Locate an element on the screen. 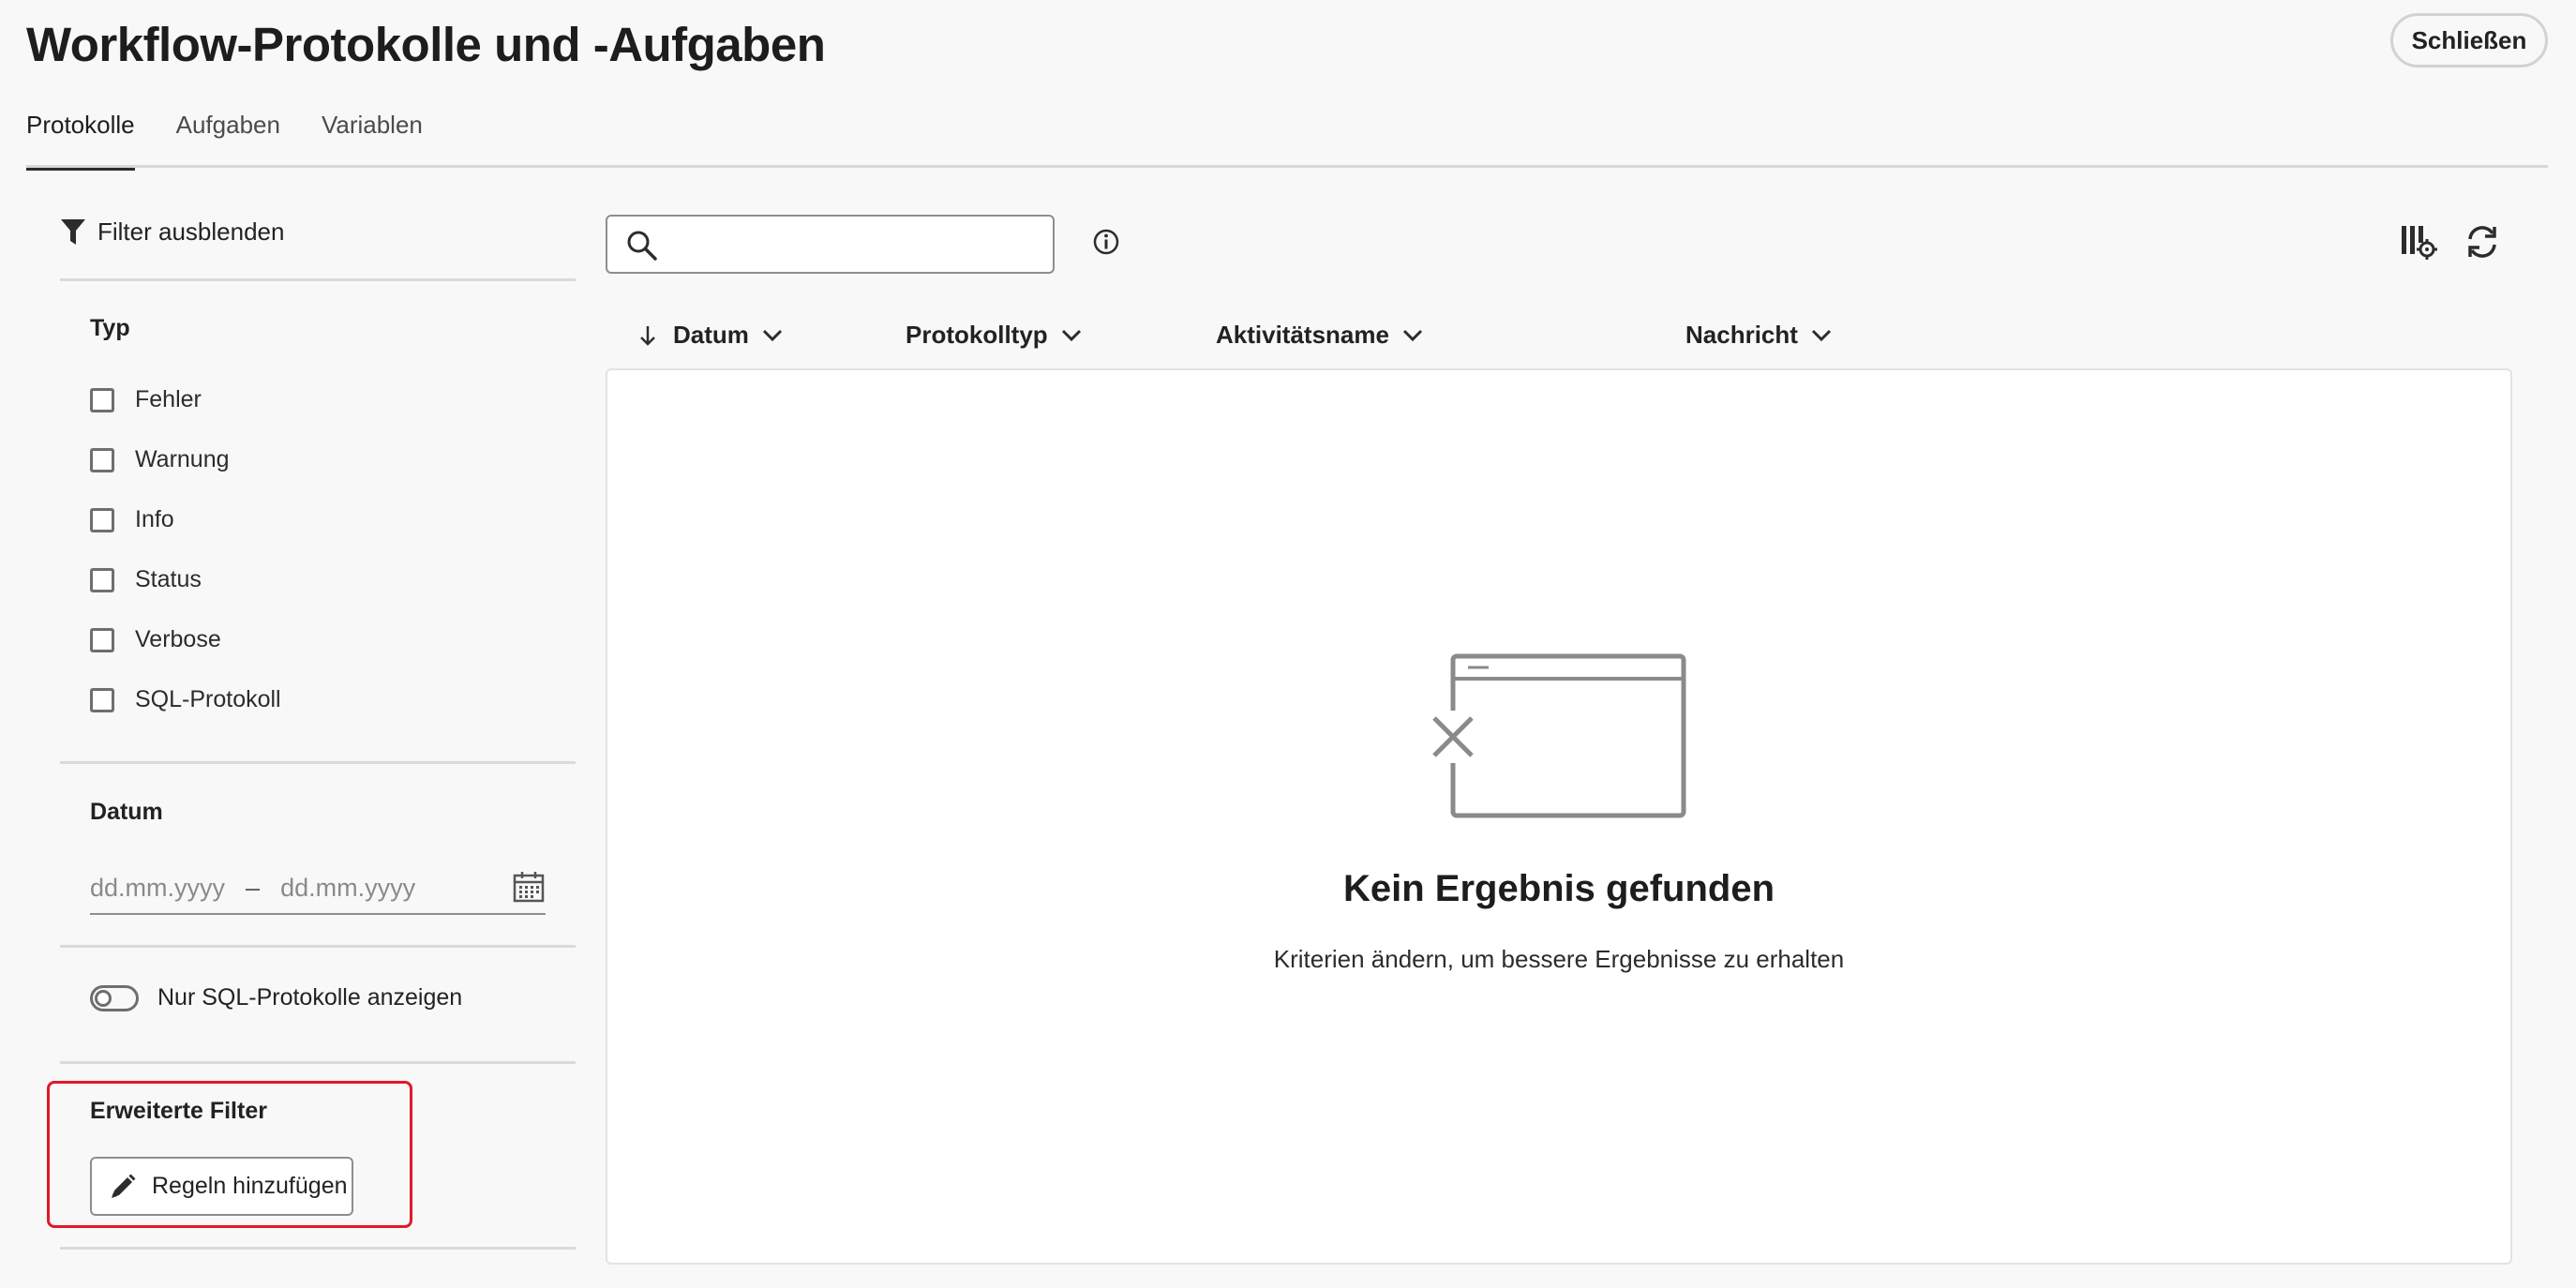  type-checkbox-sql: SQL-Protokoll is located at coordinates (186, 700).